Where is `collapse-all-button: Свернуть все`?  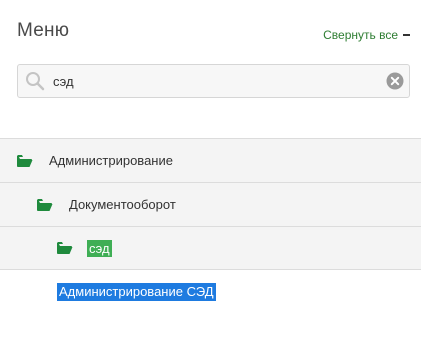 collapse-all-button: Свернуть все is located at coordinates (366, 35).